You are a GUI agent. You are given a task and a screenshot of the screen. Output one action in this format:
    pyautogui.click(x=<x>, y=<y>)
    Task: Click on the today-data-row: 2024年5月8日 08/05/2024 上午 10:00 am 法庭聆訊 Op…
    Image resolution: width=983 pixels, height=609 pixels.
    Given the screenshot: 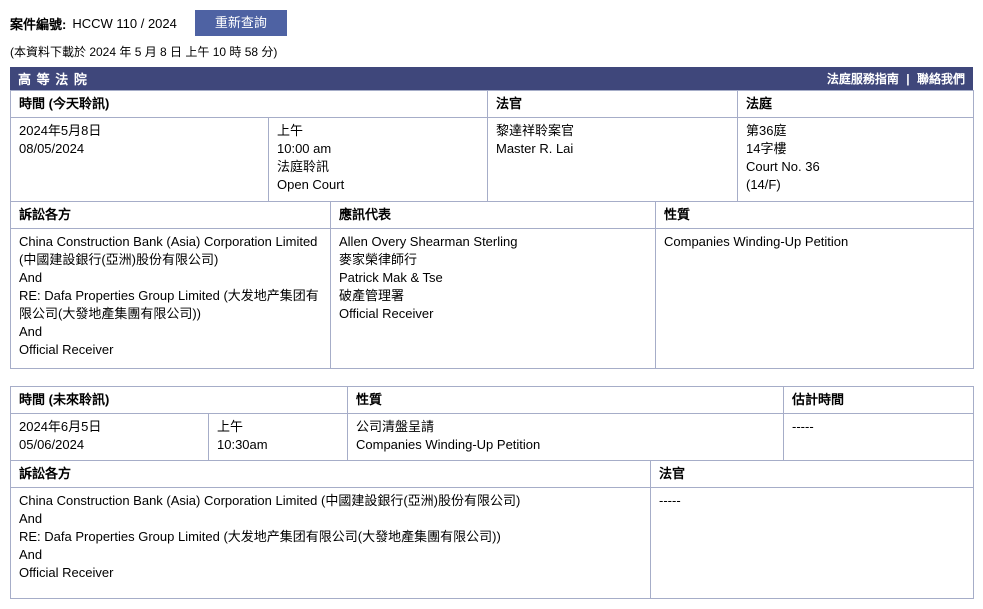 What is the action you would take?
    pyautogui.click(x=492, y=159)
    